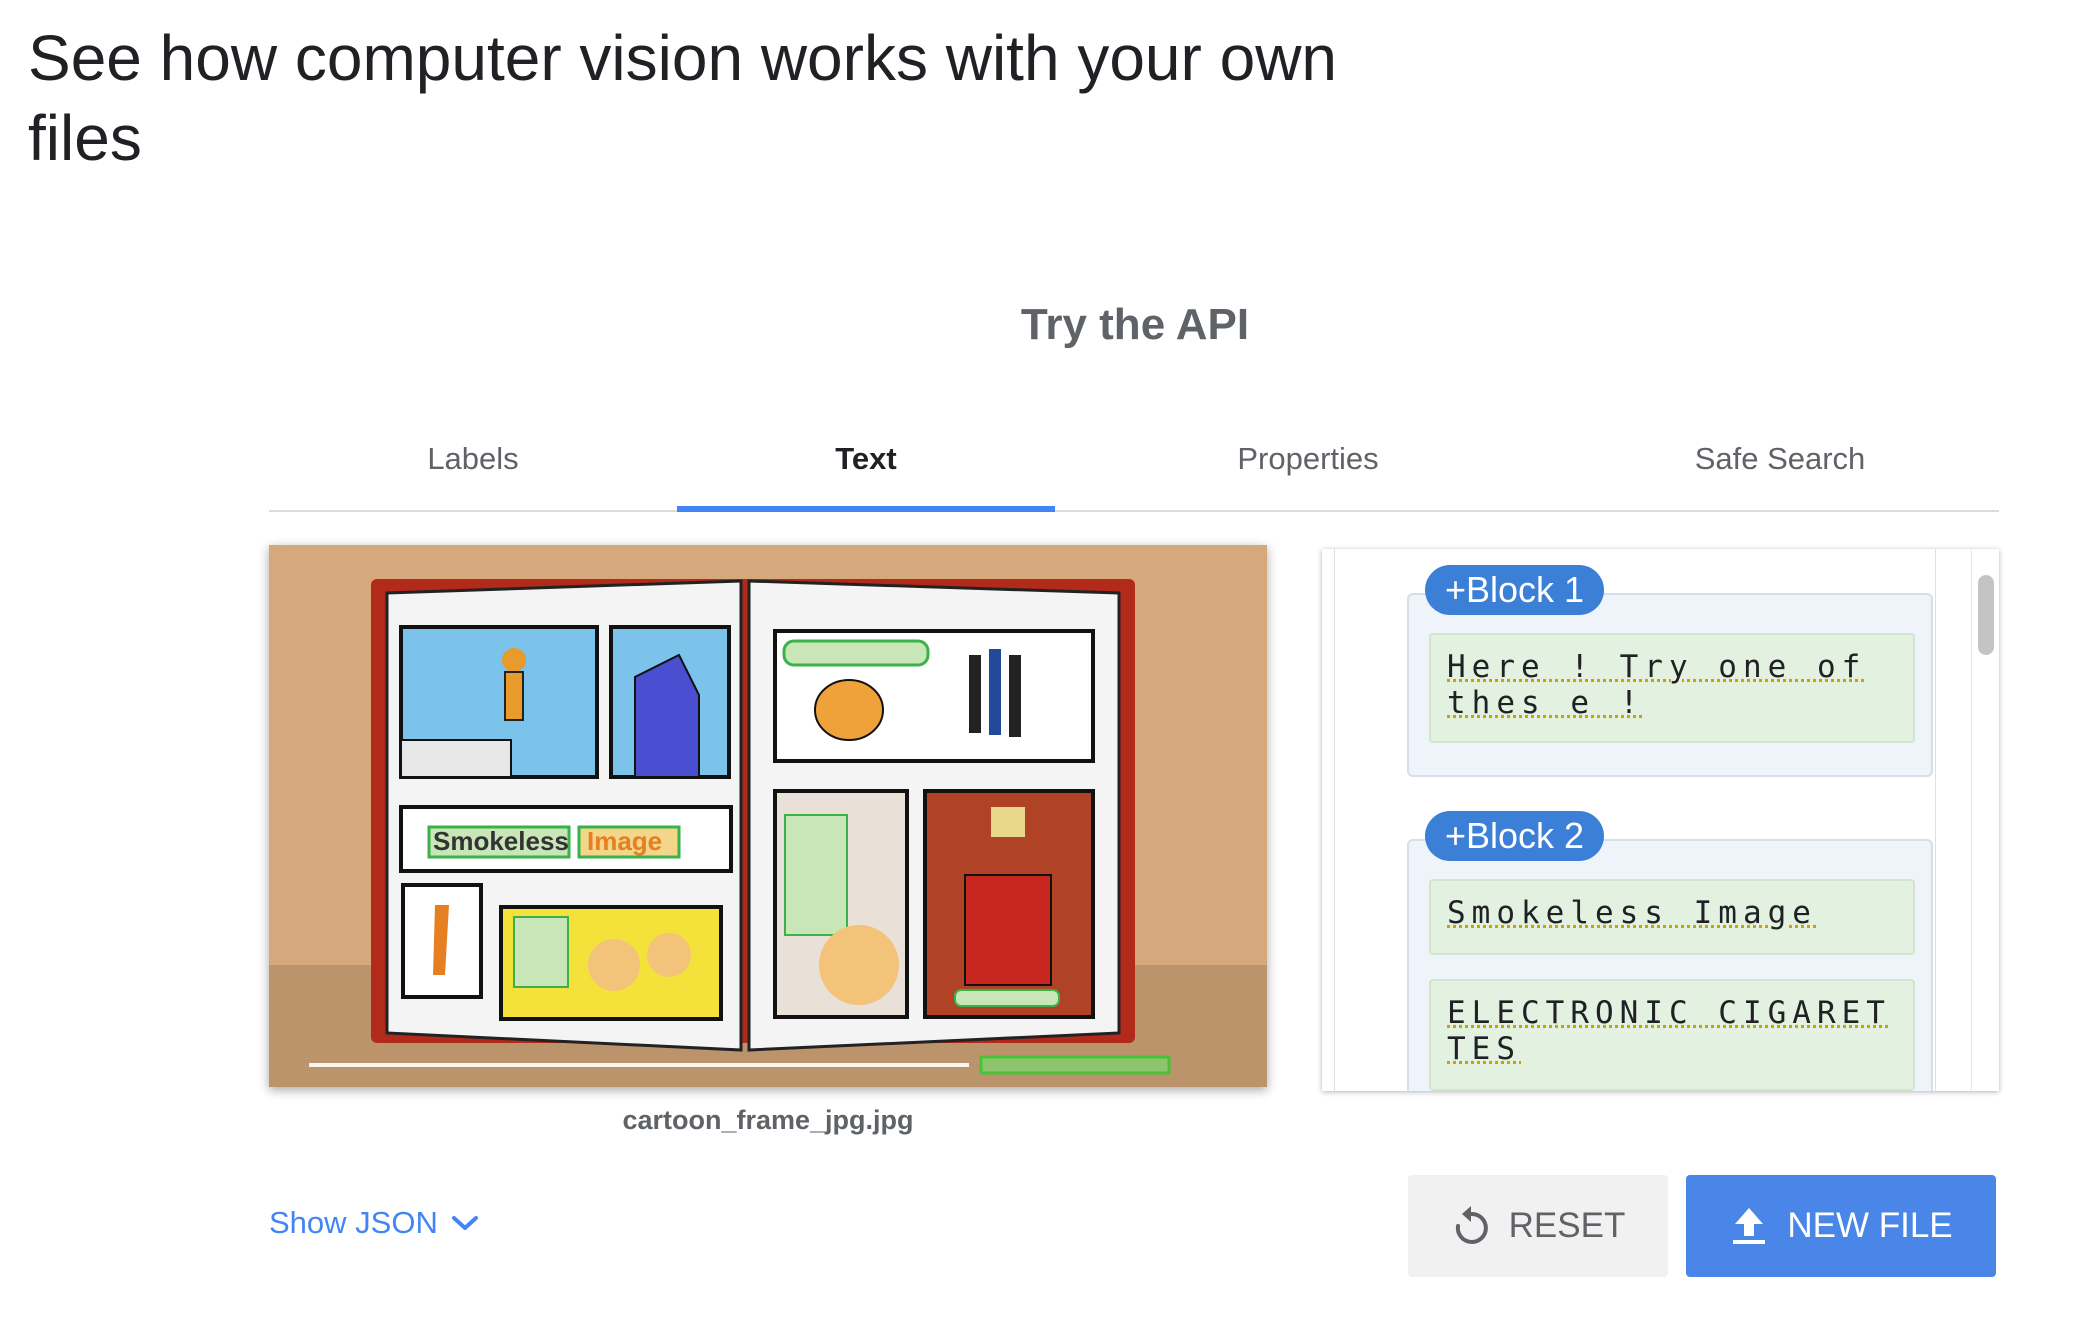 This screenshot has height=1338, width=2100. I want to click on new-file-label: NEW FILE, so click(1869, 1226).